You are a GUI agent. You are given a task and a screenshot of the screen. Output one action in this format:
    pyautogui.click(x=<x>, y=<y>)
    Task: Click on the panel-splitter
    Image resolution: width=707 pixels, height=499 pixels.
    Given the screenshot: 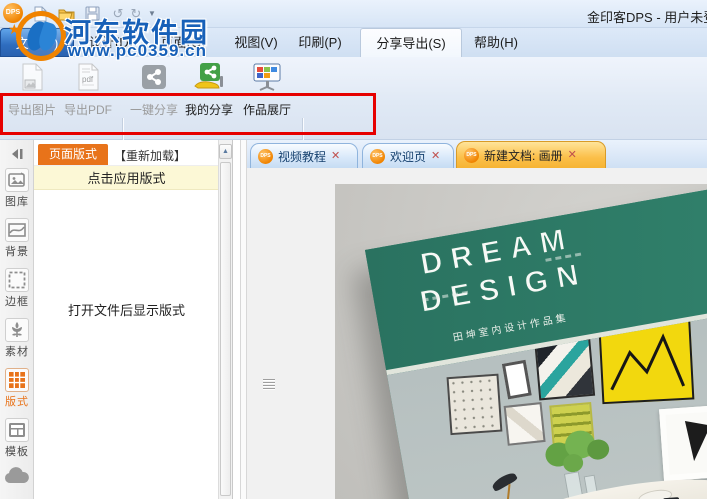 What is the action you would take?
    pyautogui.click(x=243, y=319)
    